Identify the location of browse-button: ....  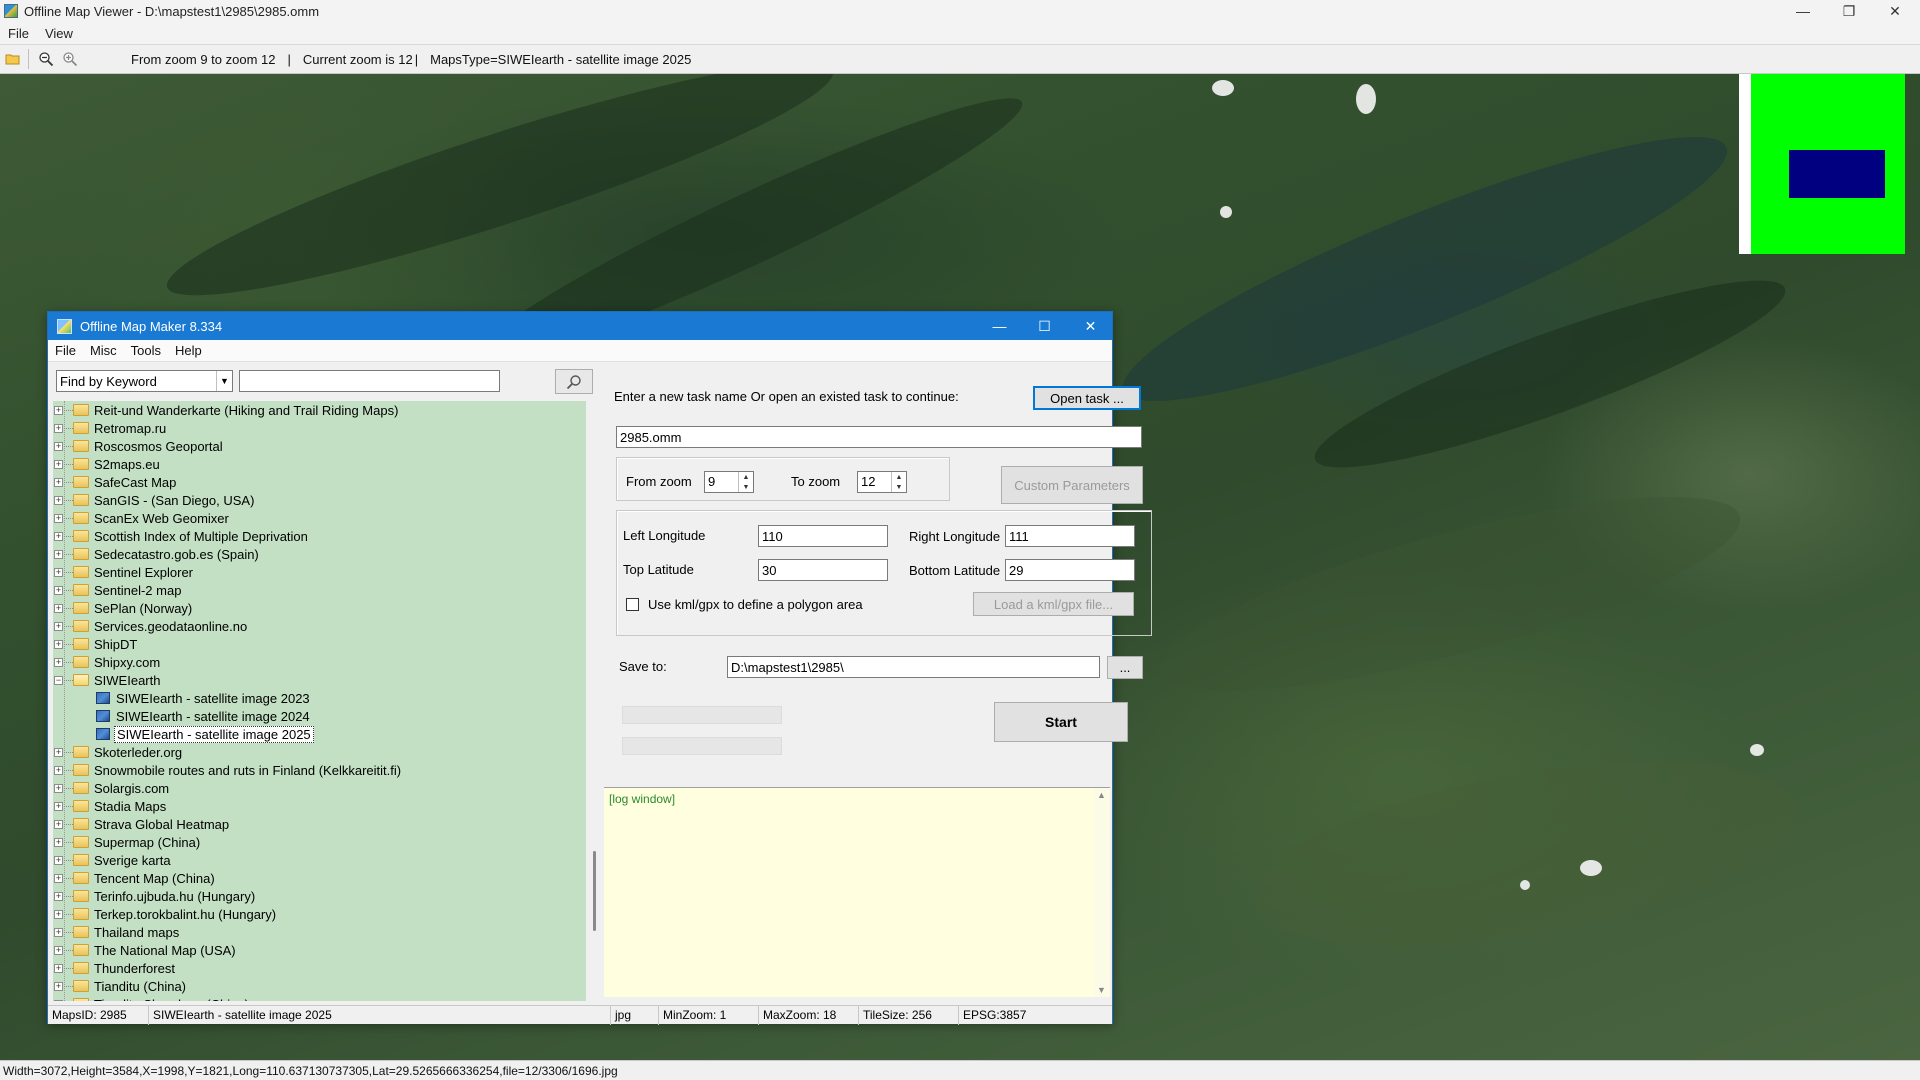
(1125, 667).